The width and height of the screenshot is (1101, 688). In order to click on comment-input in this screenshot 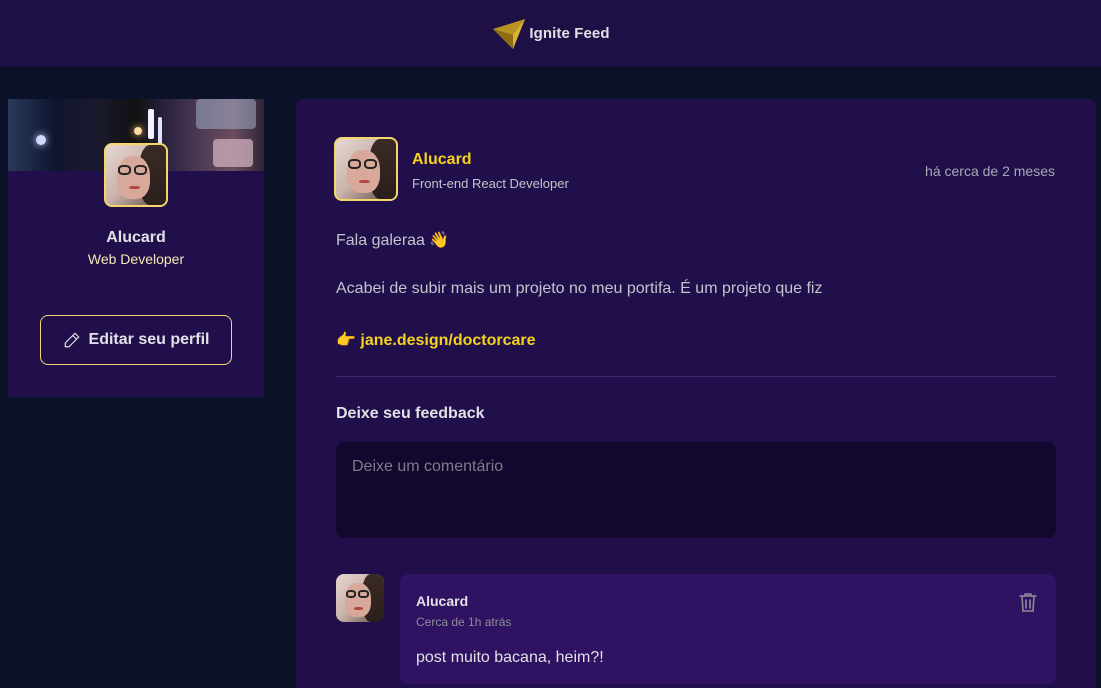, I will do `click(696, 490)`.